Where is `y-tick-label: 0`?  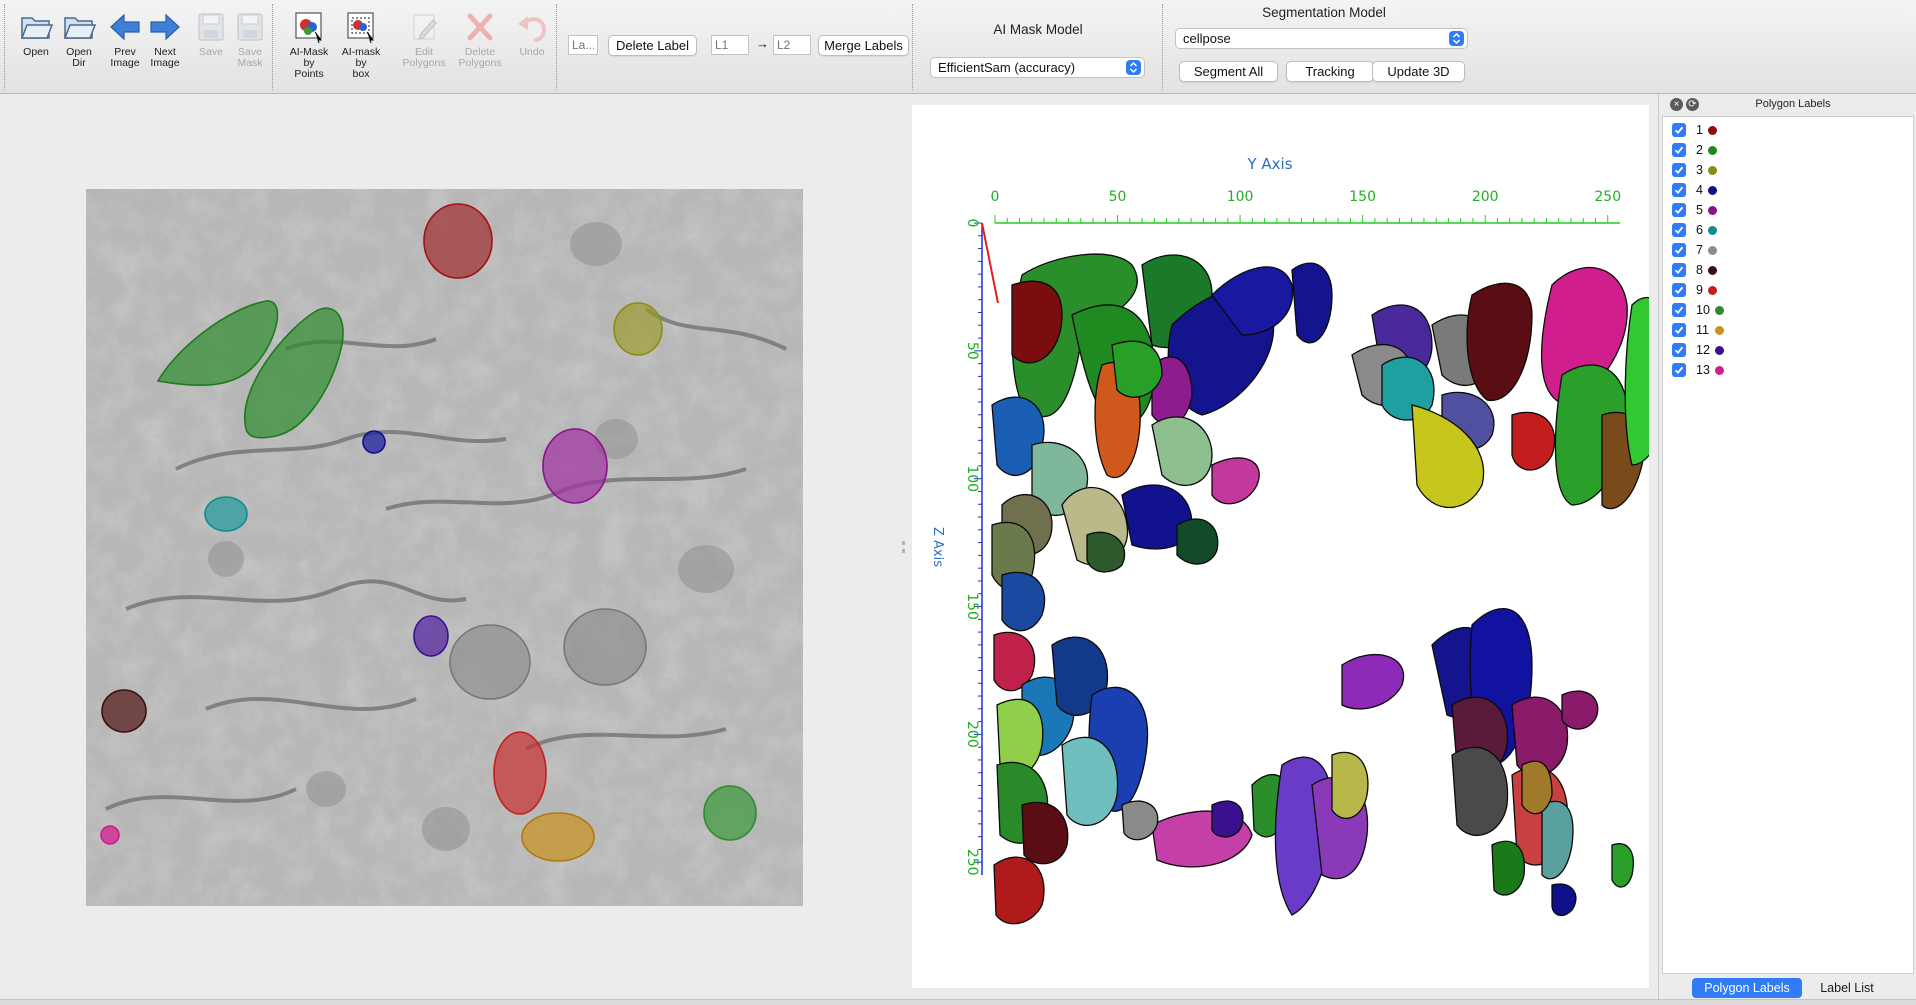
y-tick-label: 0 is located at coordinates (995, 197).